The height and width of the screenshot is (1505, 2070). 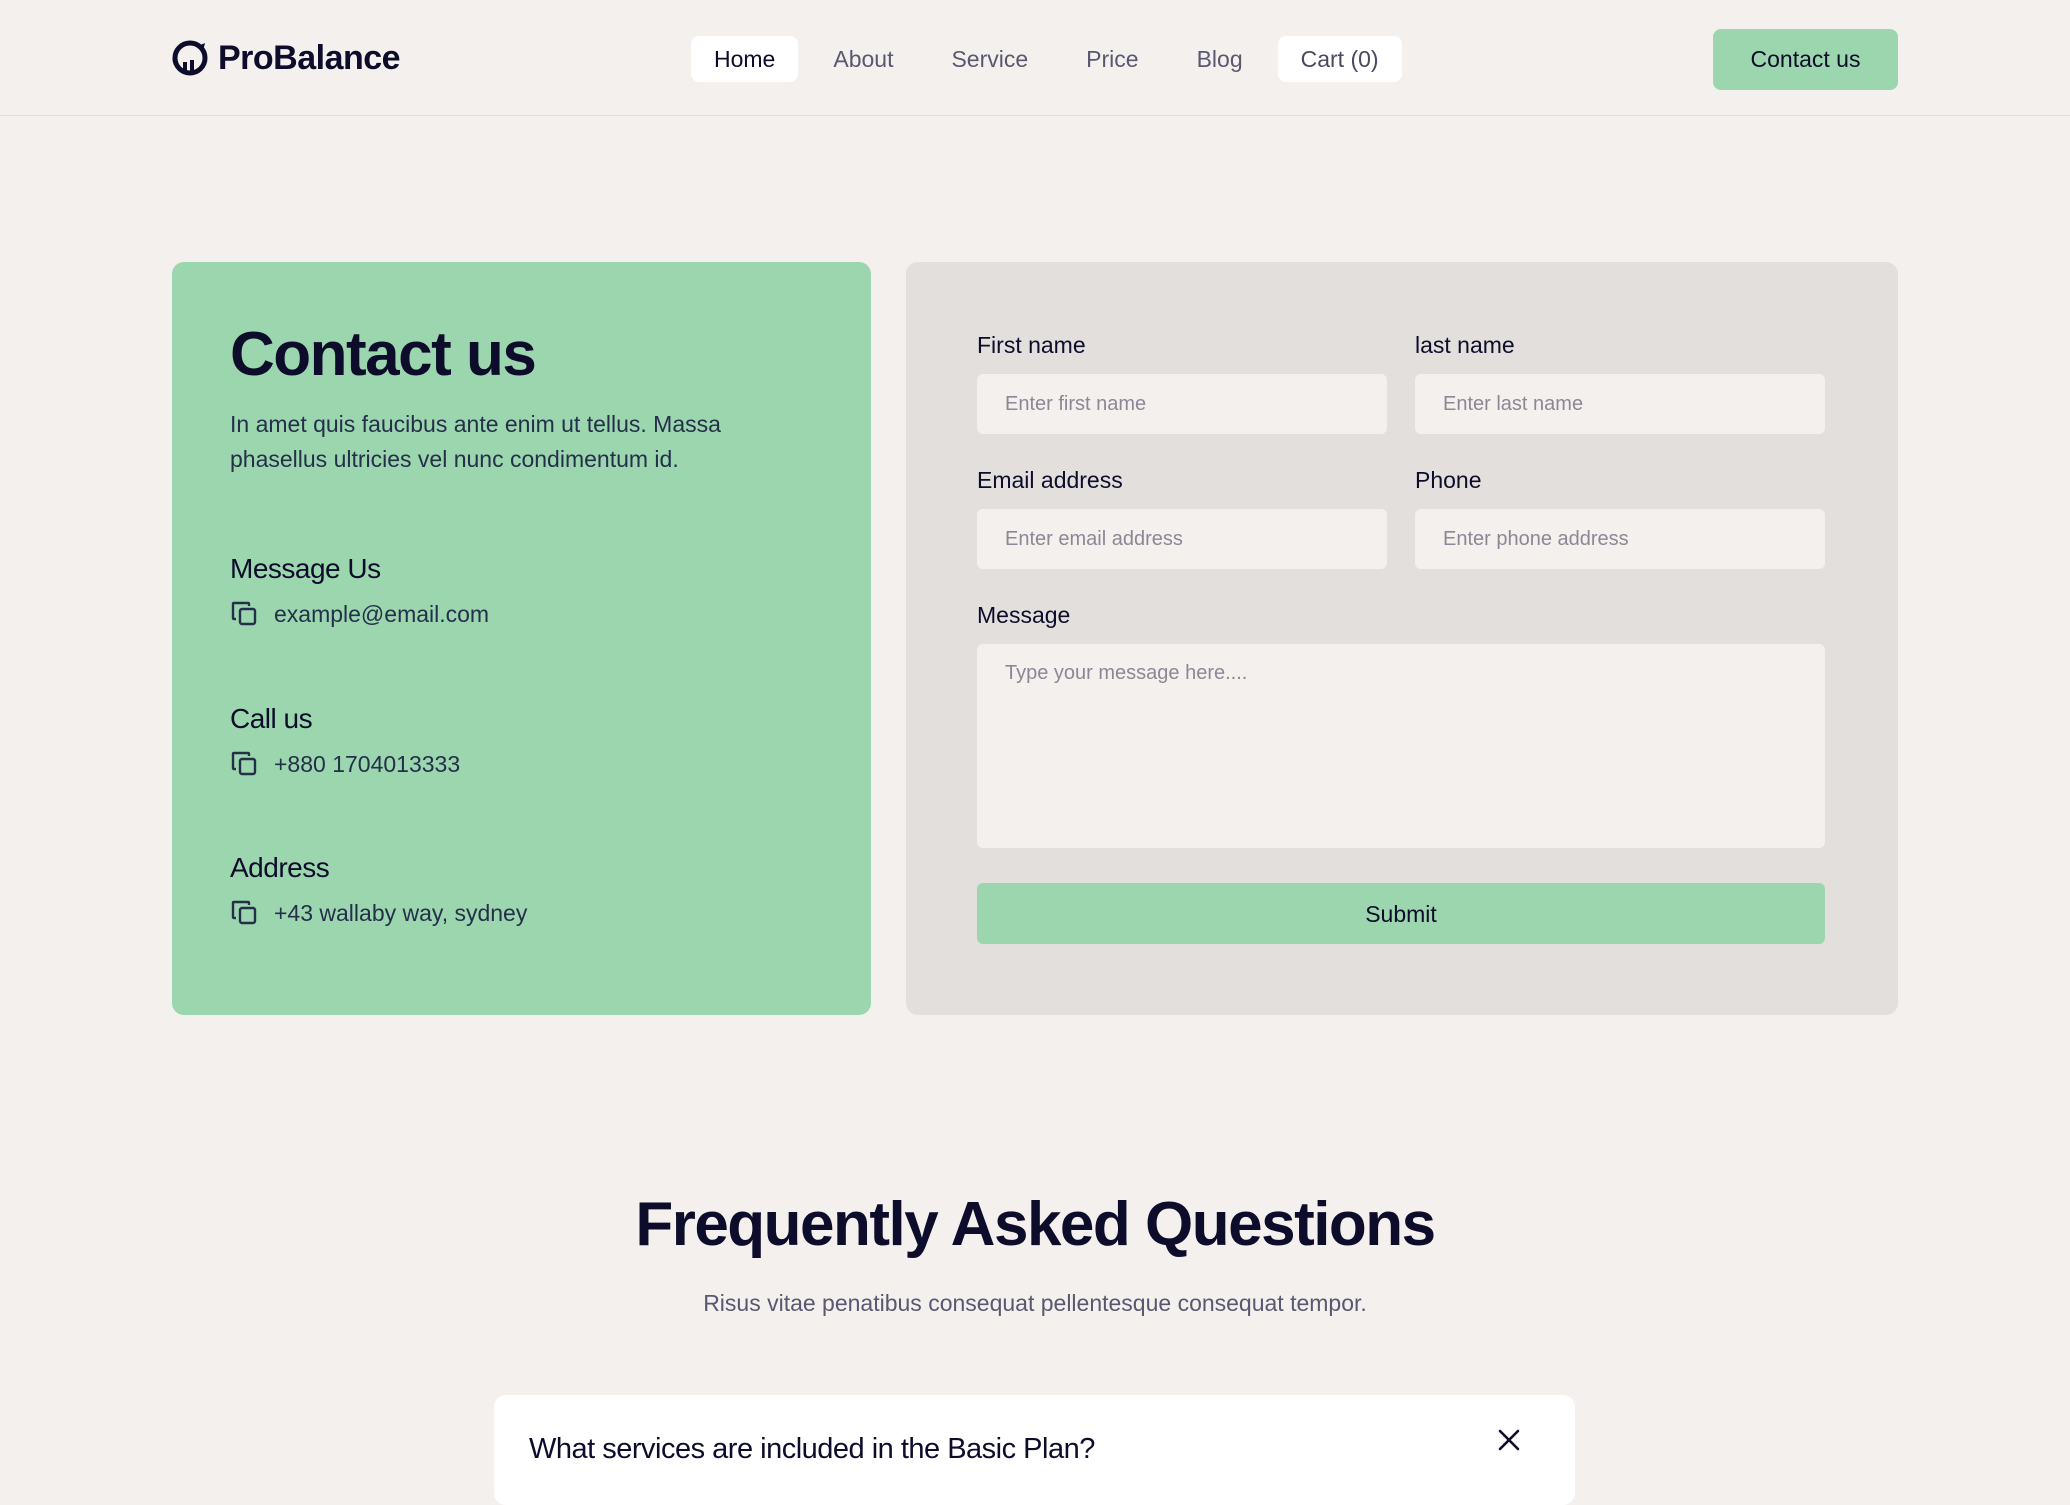 I want to click on nav-item-about: About, so click(x=863, y=59).